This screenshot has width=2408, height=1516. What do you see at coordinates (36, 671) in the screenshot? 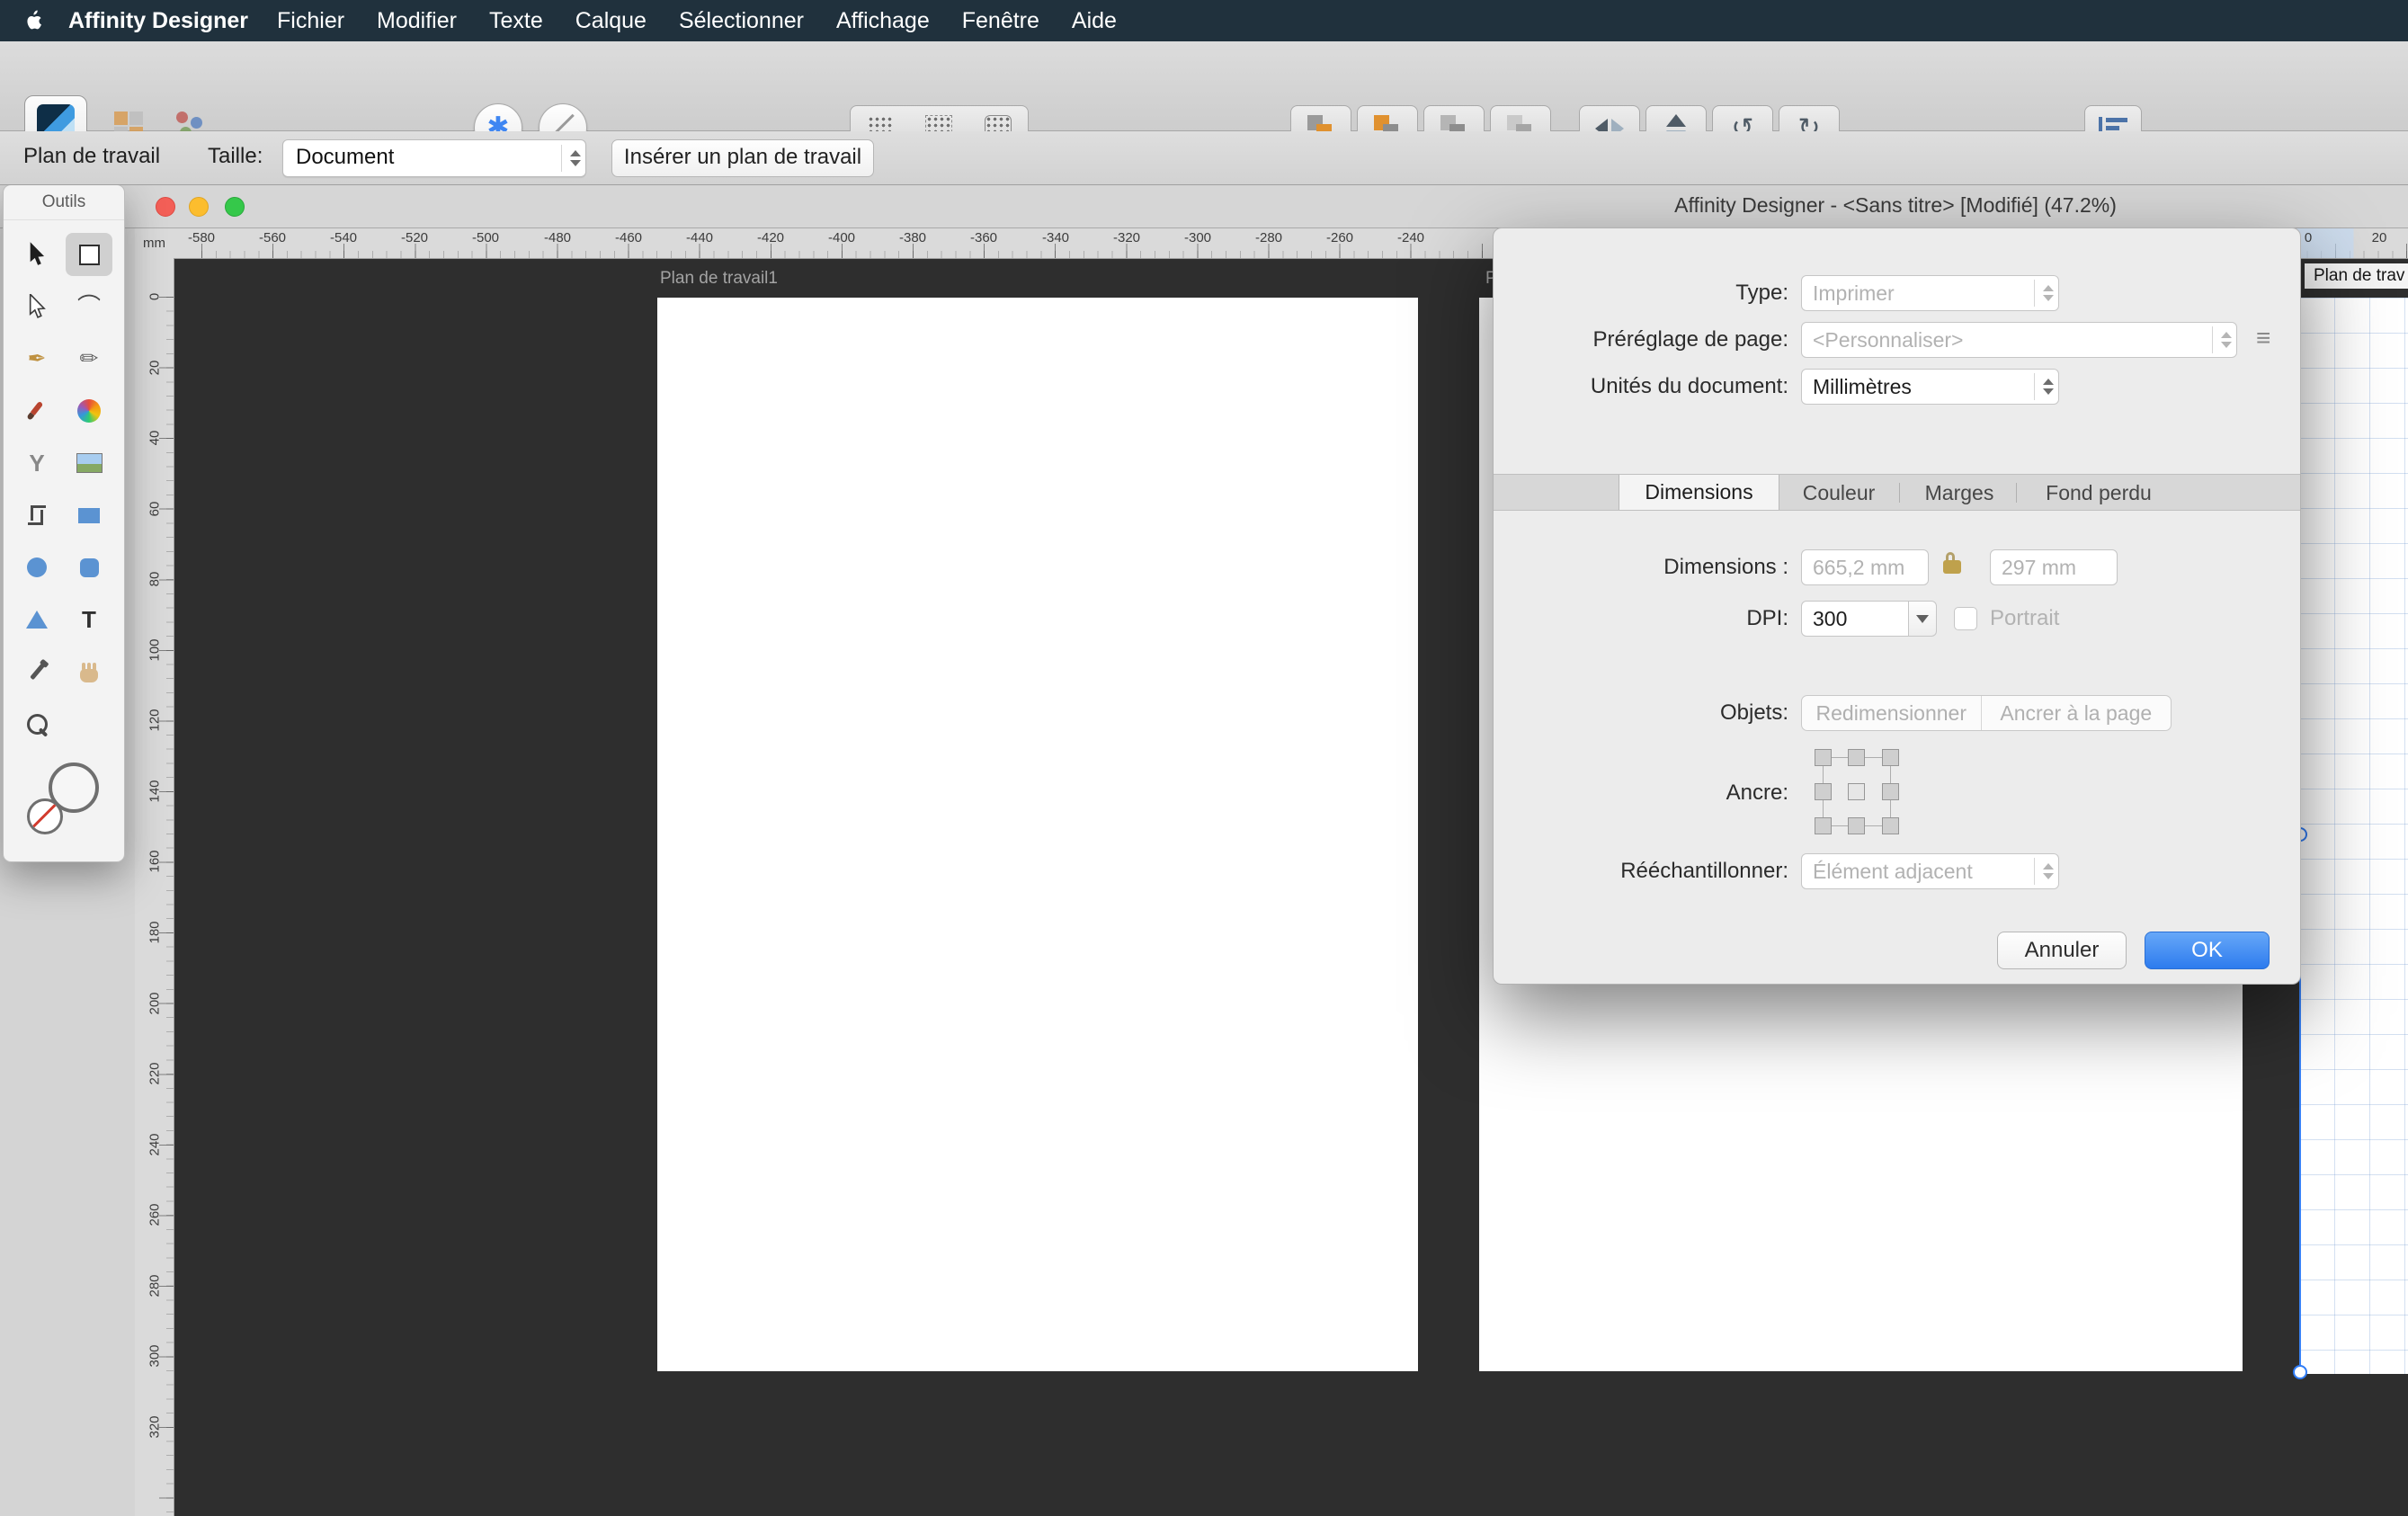
I see `color-picker-tool` at bounding box center [36, 671].